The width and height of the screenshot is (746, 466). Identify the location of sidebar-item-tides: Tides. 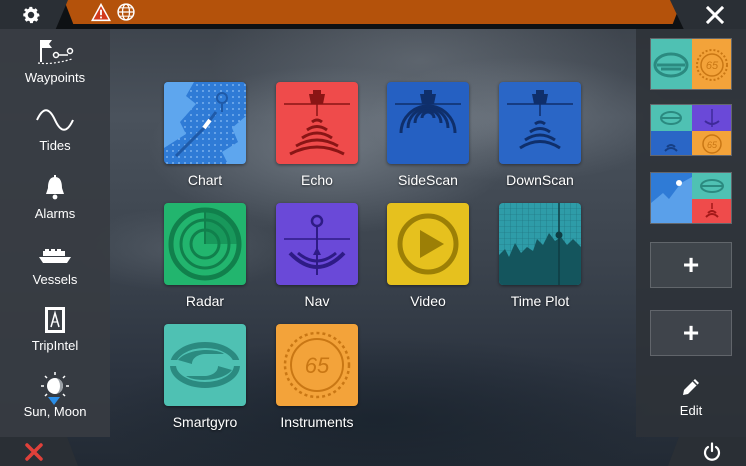
(55, 133).